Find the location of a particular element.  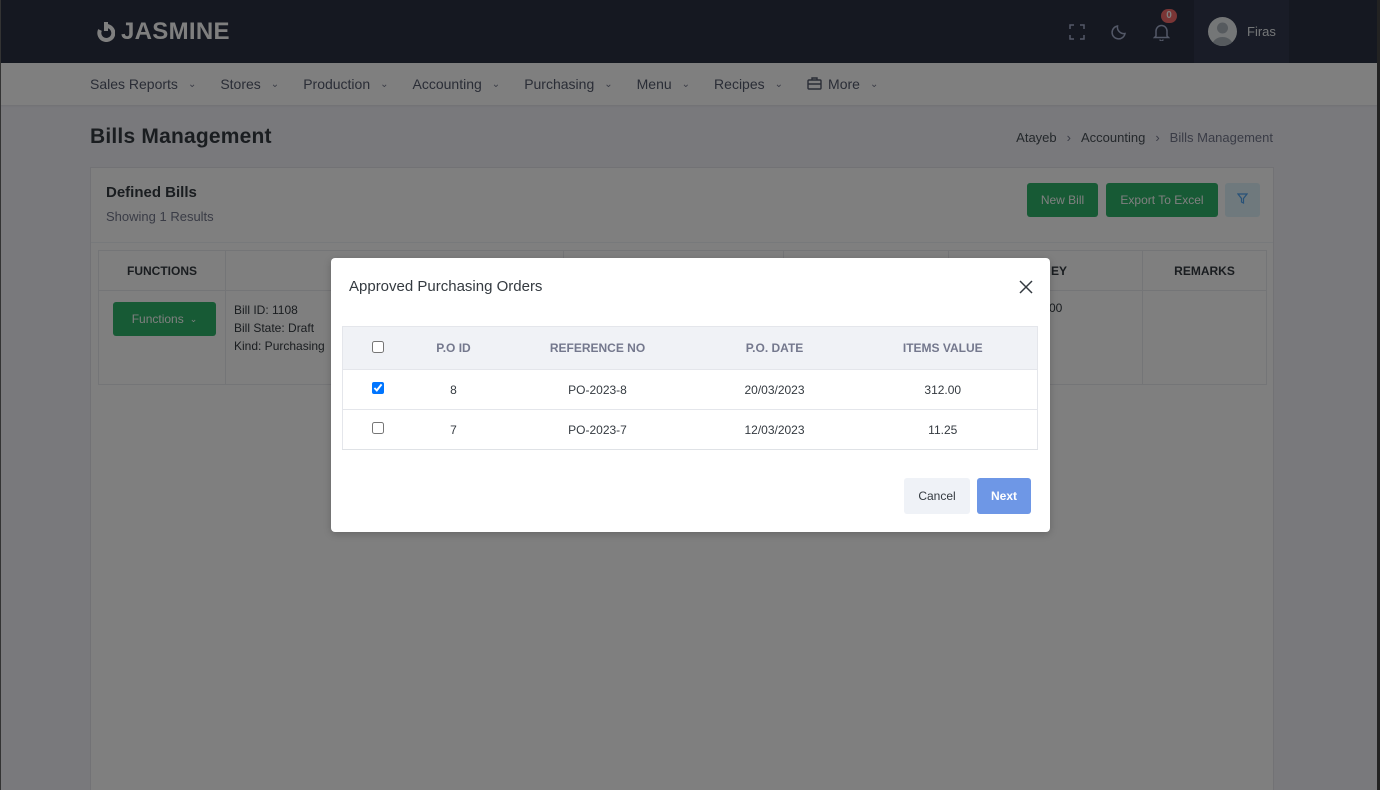

select-all-checkbox is located at coordinates (377, 346).